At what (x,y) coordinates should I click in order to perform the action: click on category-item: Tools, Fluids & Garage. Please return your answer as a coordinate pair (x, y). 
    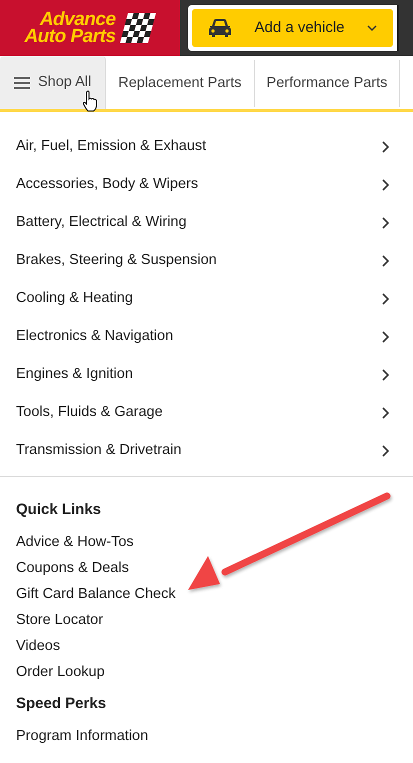
    Looking at the image, I should click on (206, 413).